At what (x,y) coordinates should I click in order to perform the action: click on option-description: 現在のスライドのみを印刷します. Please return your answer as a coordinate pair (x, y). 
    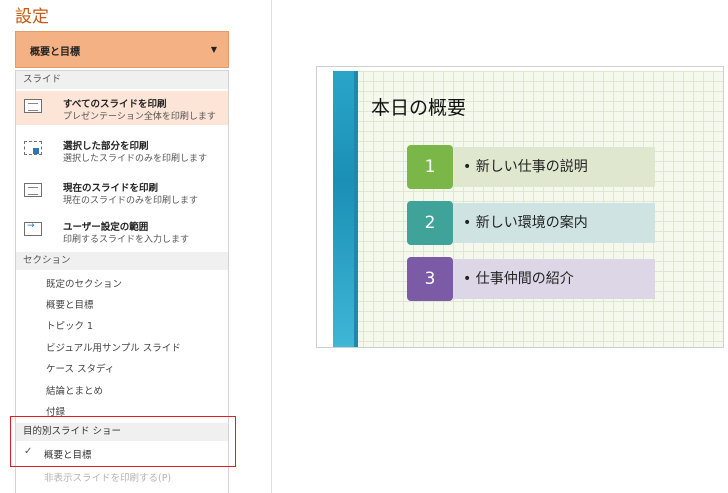
    Looking at the image, I should click on (131, 201).